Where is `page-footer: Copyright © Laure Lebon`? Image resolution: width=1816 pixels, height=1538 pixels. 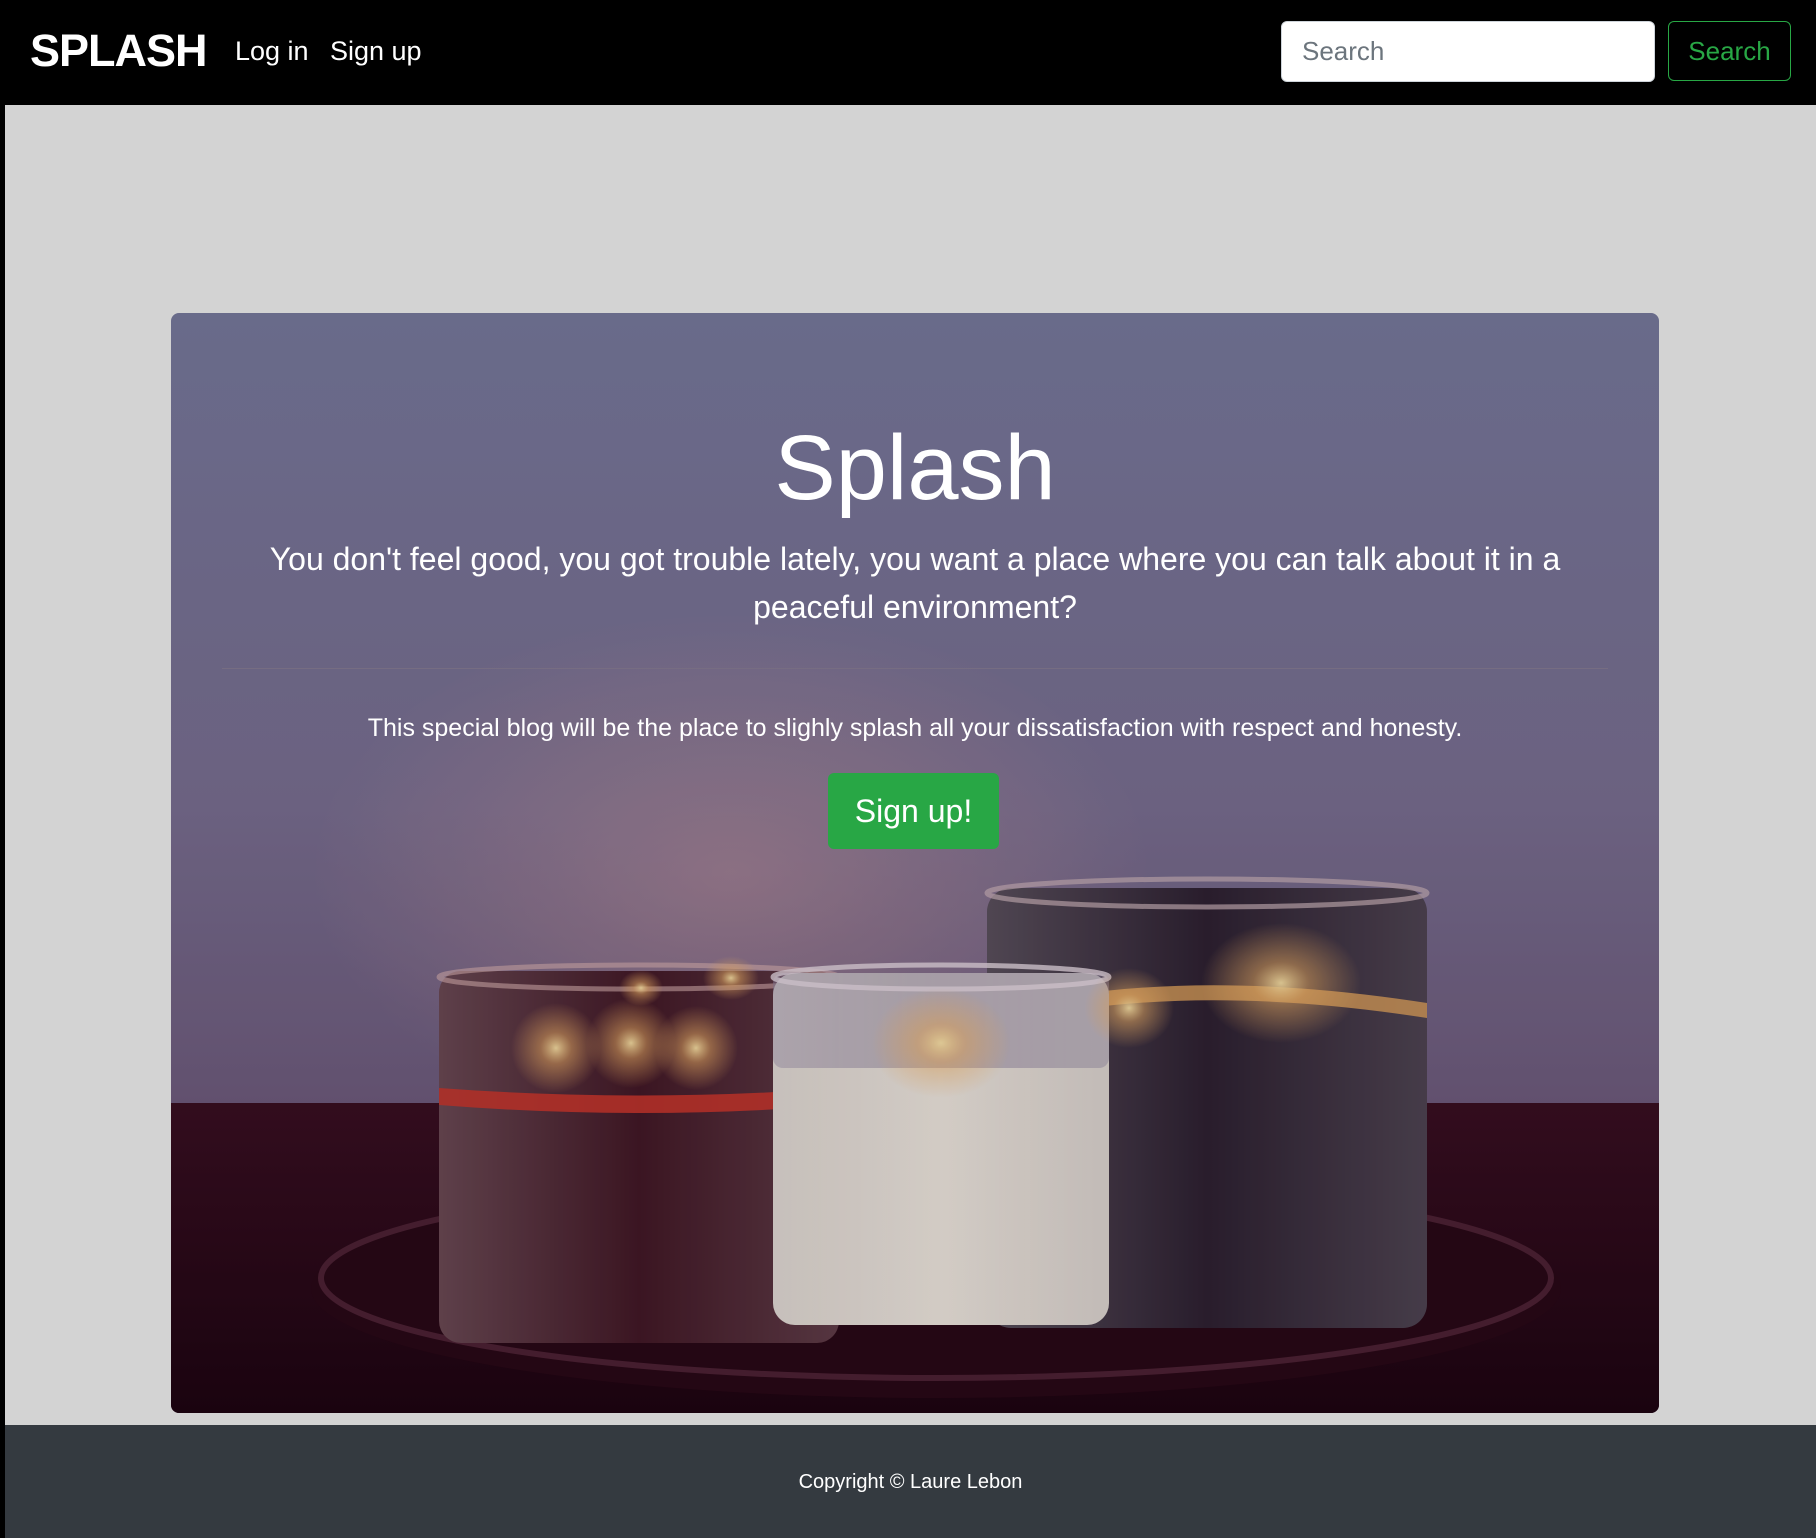 page-footer: Copyright © Laure Lebon is located at coordinates (910, 1481).